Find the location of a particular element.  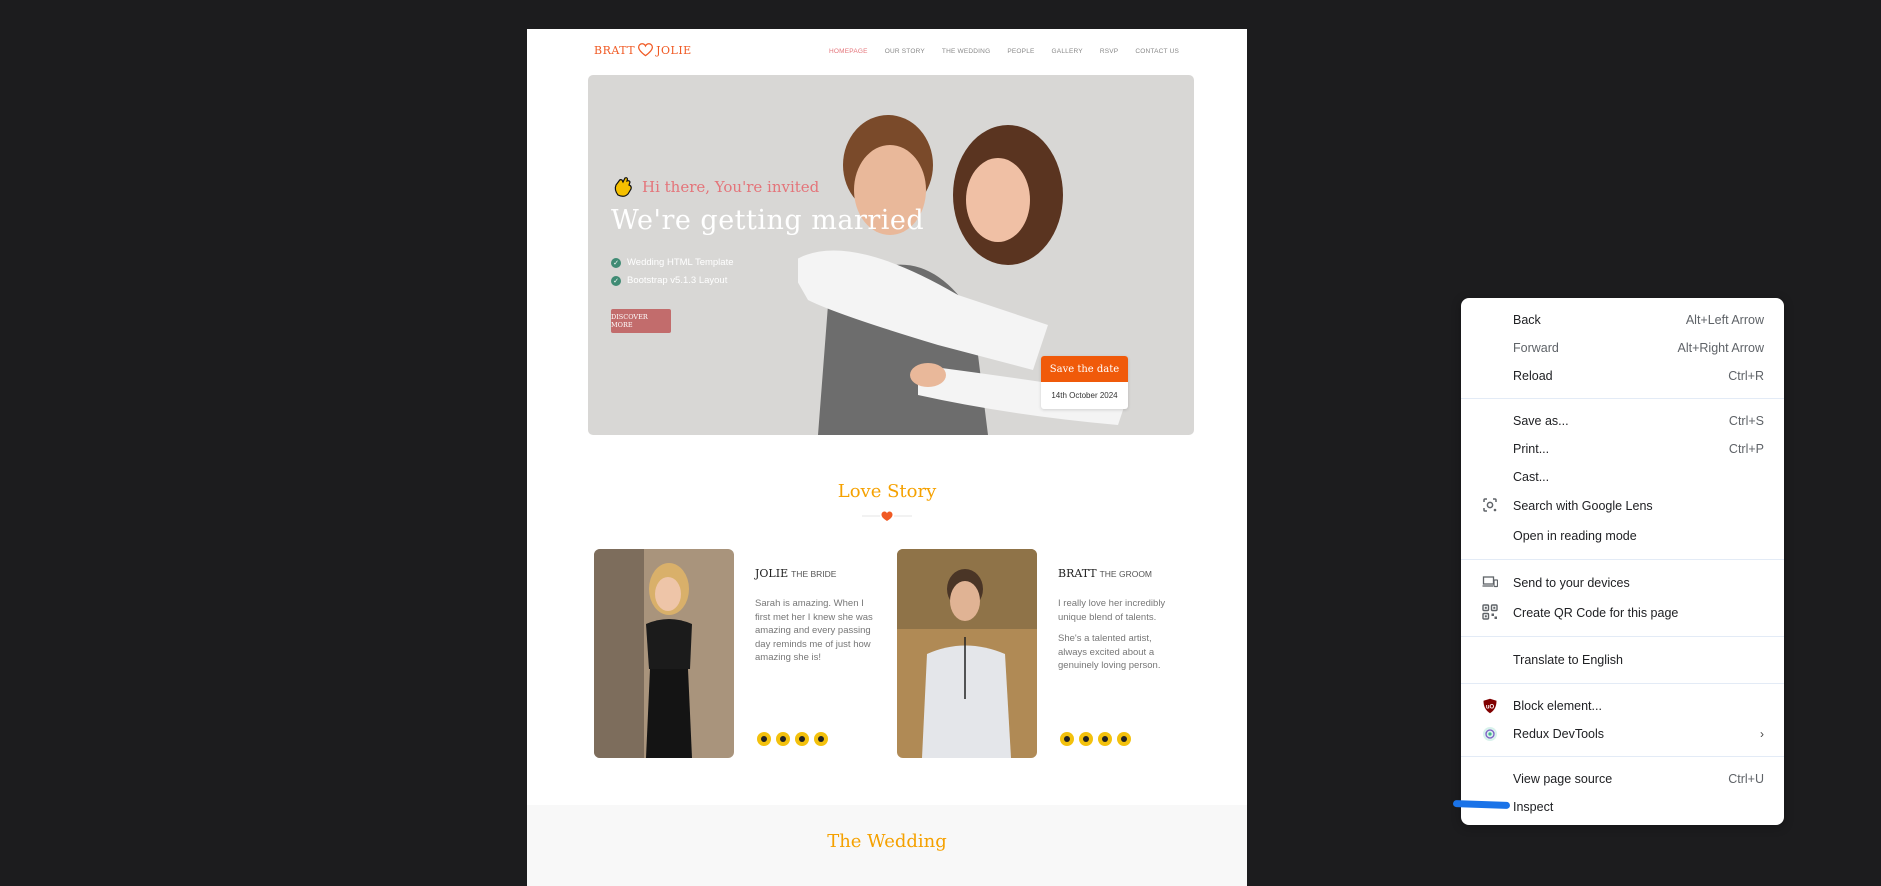

logo-right-text: JOLIE is located at coordinates (674, 50).